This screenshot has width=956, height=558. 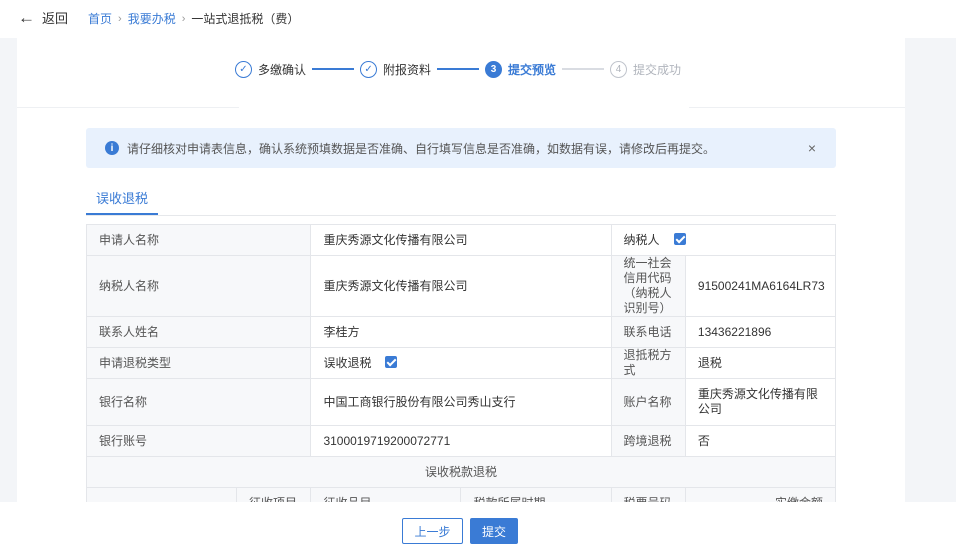 I want to click on divider-gap, so click(x=464, y=107).